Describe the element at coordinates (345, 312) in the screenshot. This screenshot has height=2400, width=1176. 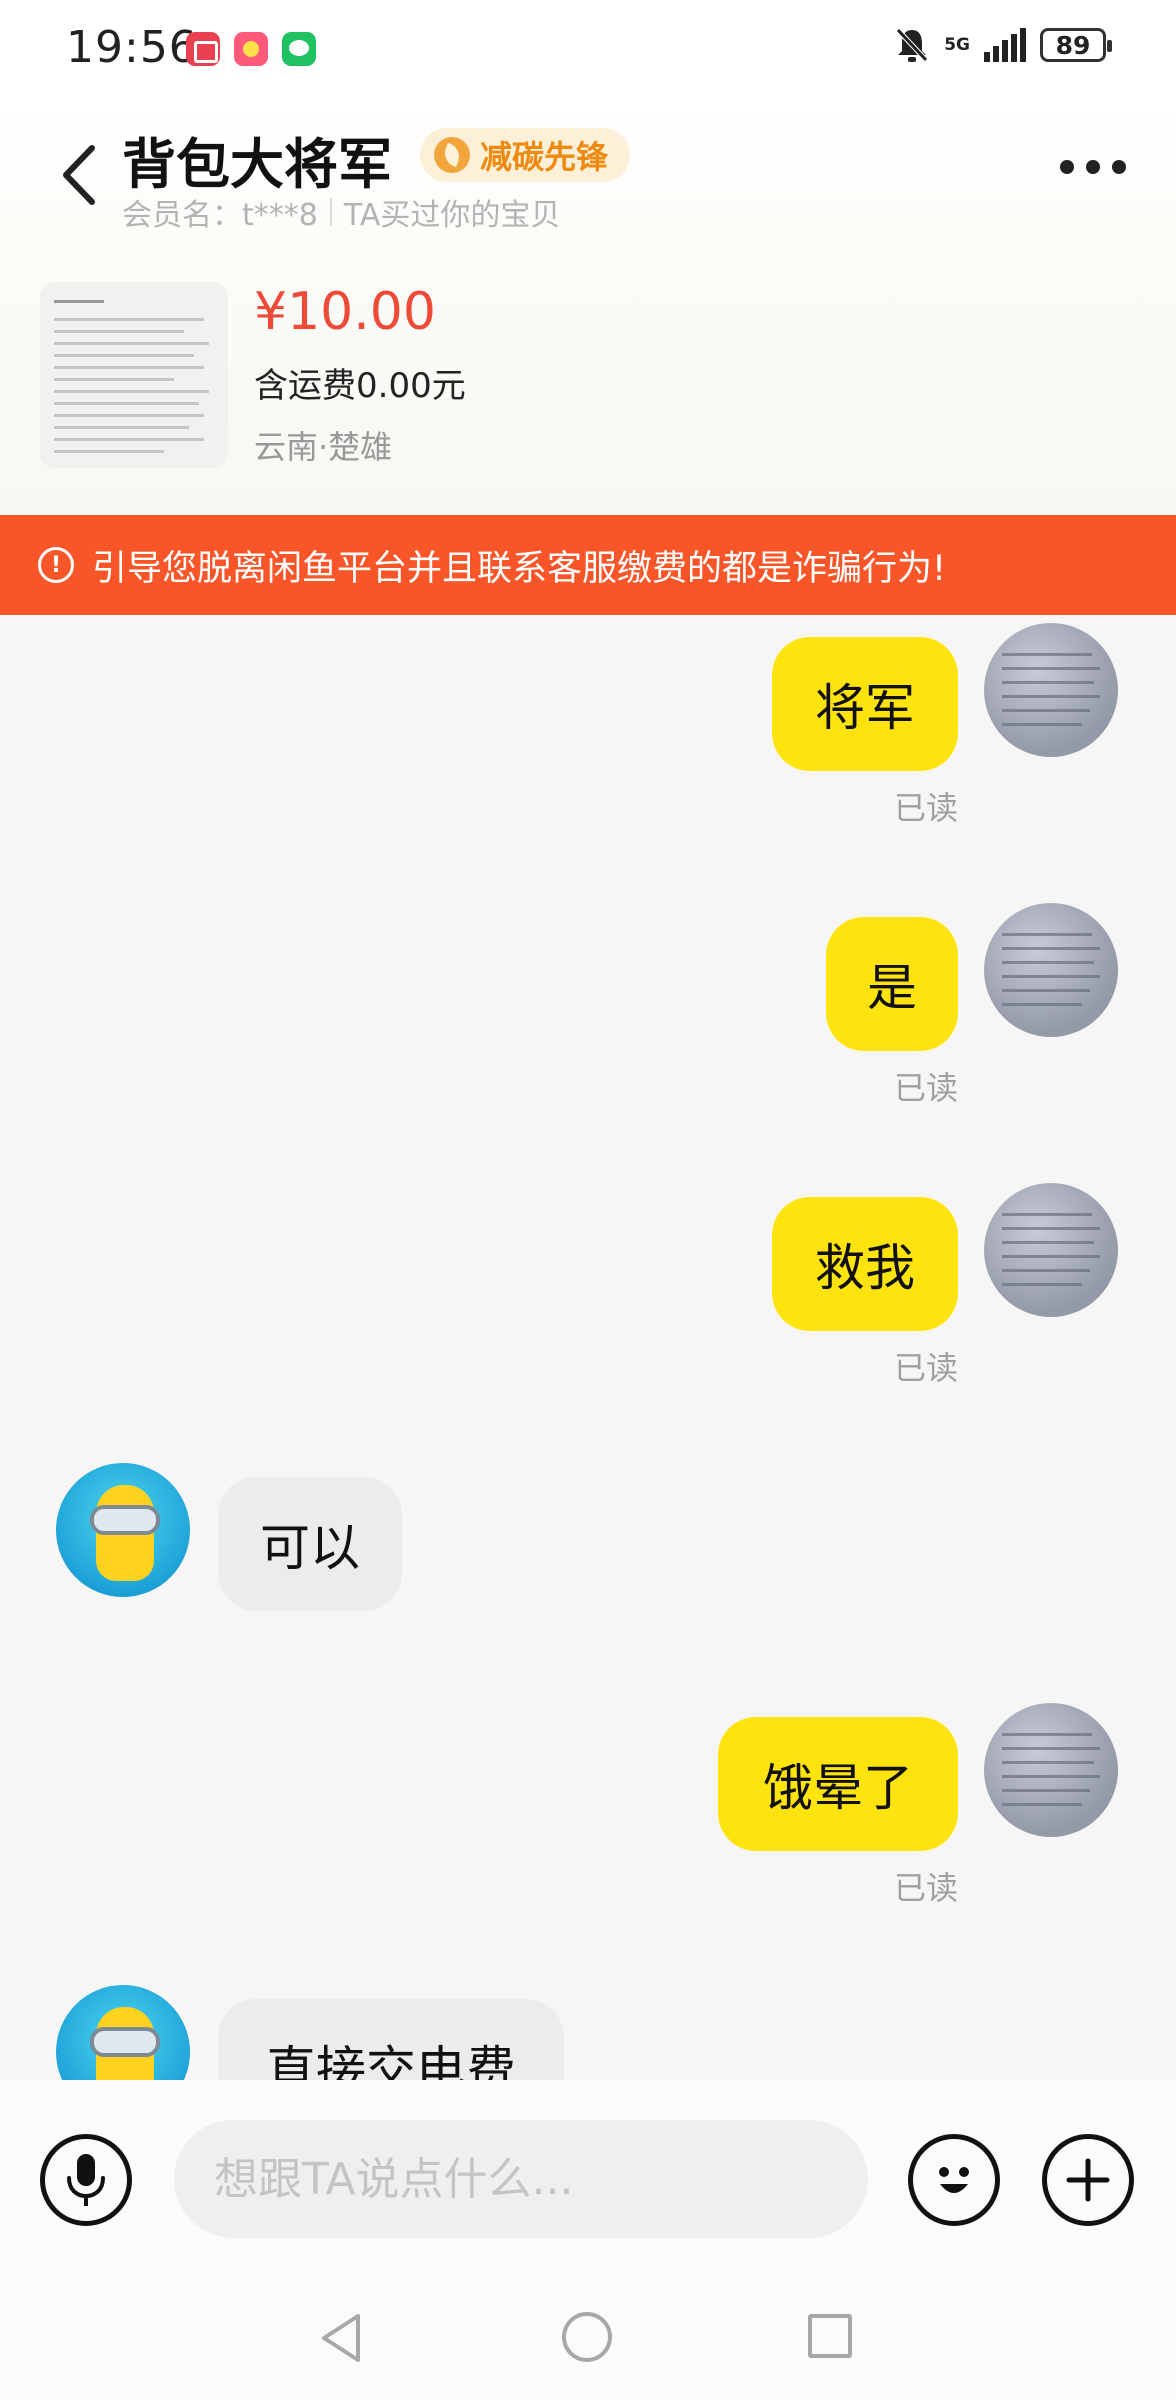
I see `product-price: ¥10.00` at that location.